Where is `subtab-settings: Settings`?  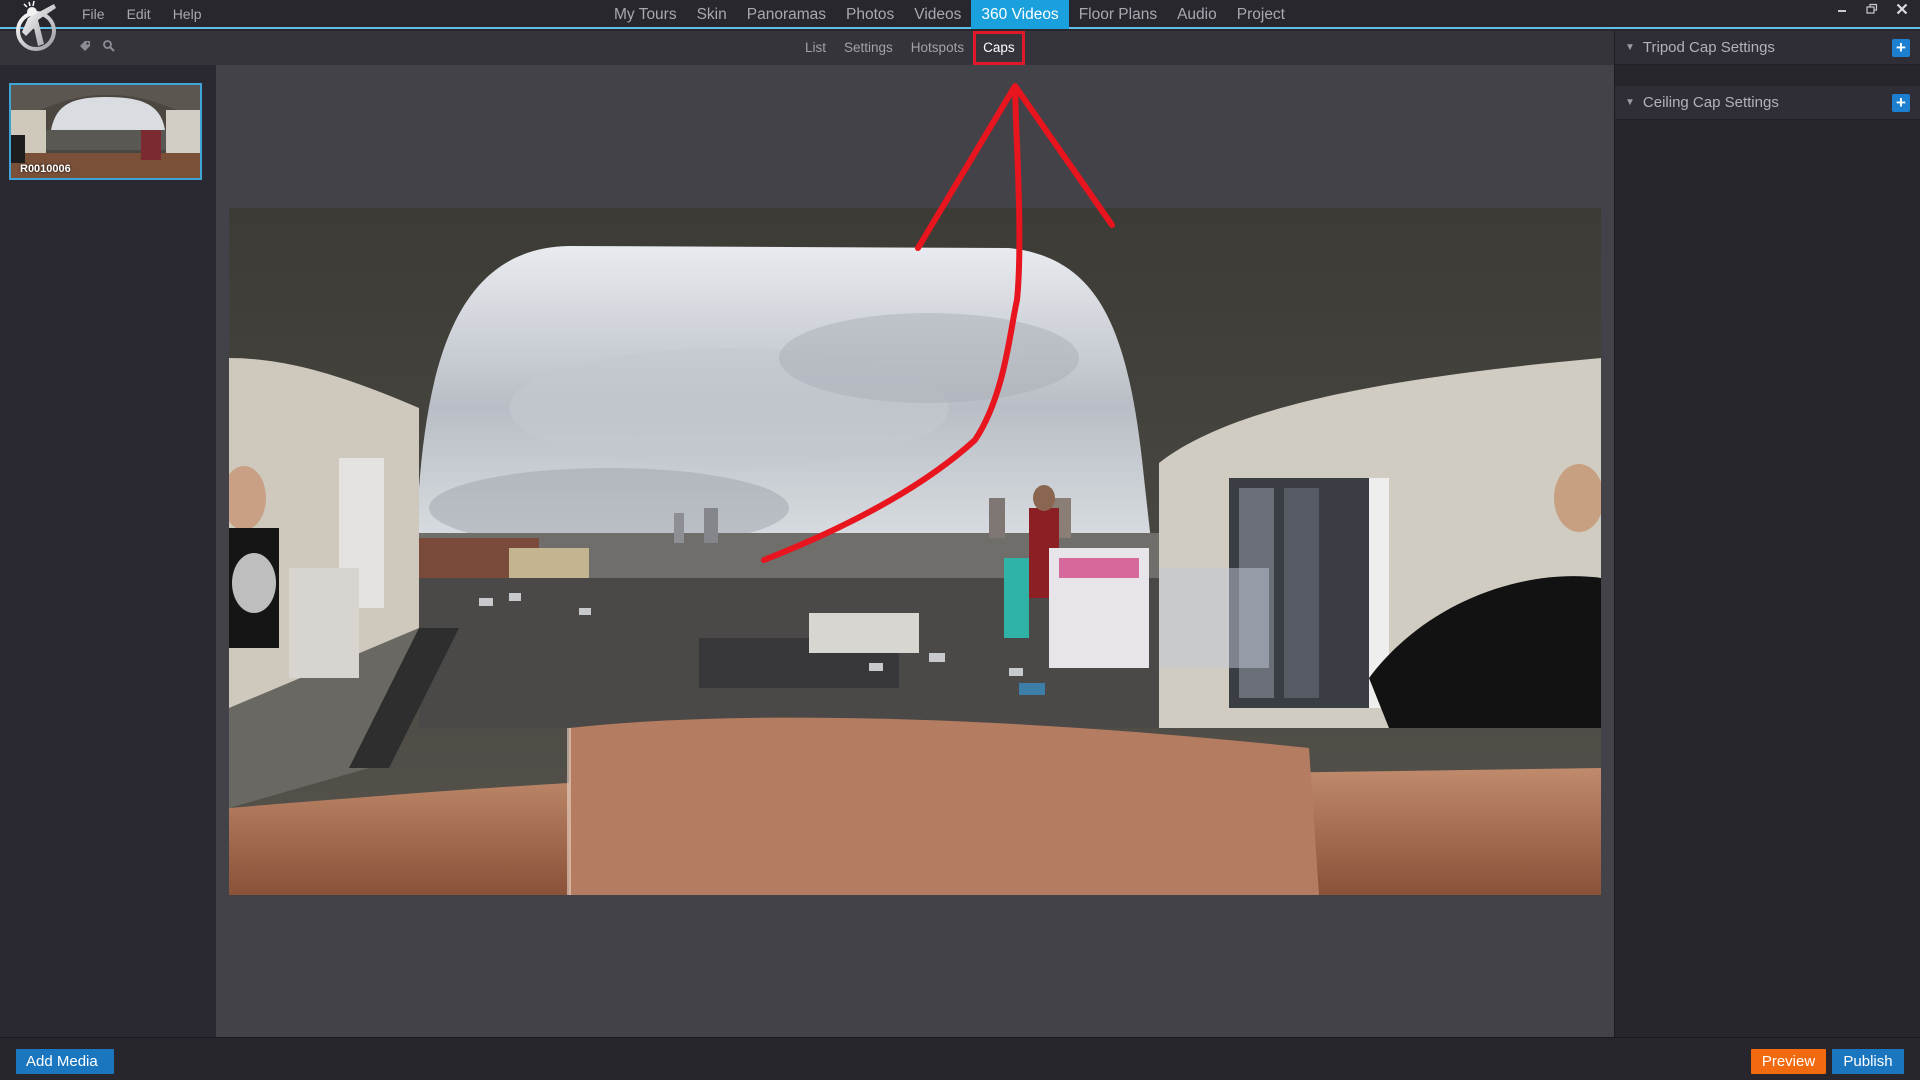 subtab-settings: Settings is located at coordinates (868, 48).